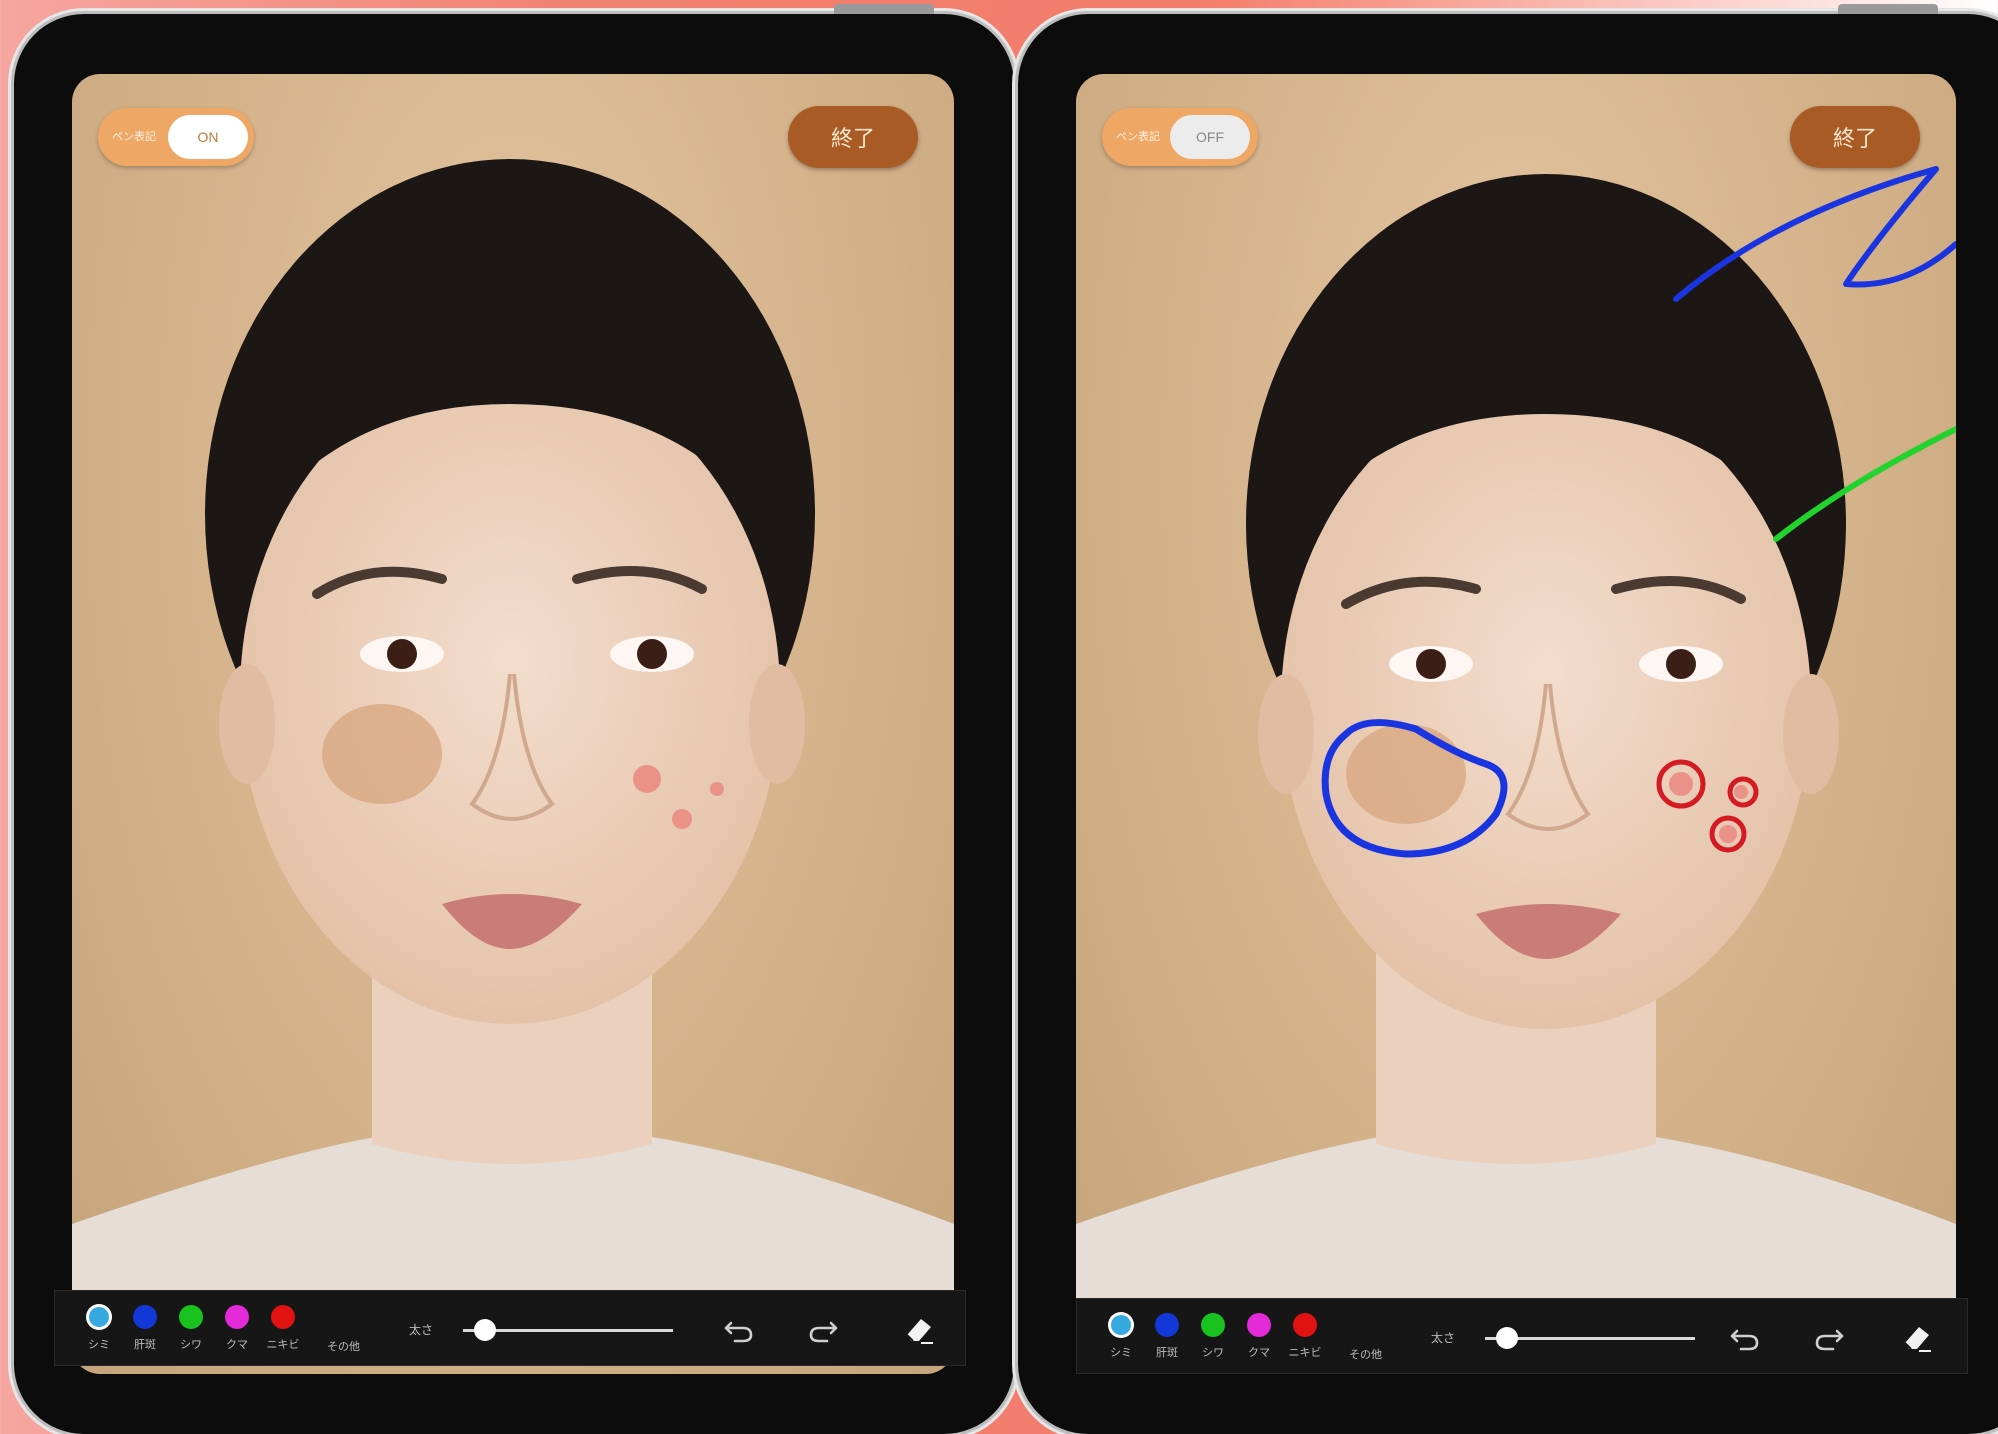 Image resolution: width=1998 pixels, height=1434 pixels. I want to click on toggle-knob: ON, so click(208, 137).